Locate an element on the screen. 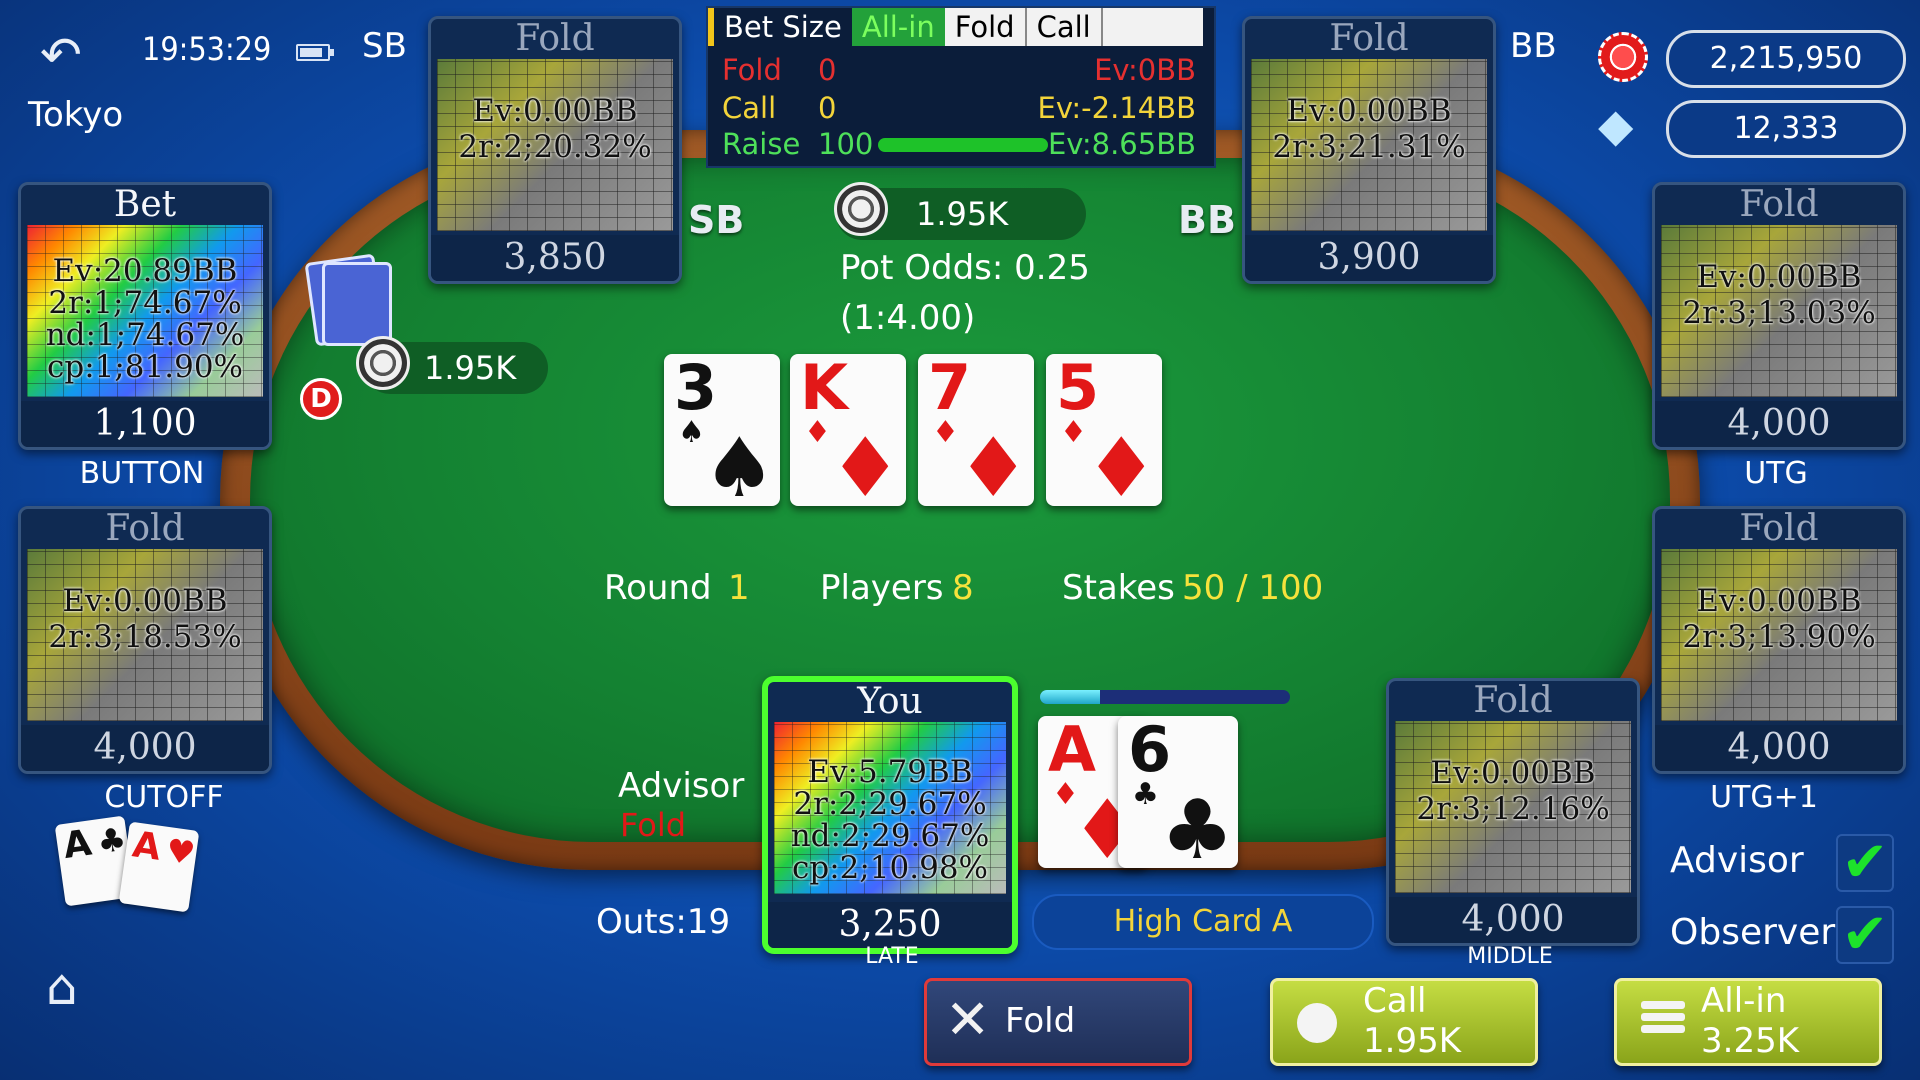 The image size is (1920, 1080). seat-stats: Ev:0.00BB 2r:3;21.31% is located at coordinates (1369, 129).